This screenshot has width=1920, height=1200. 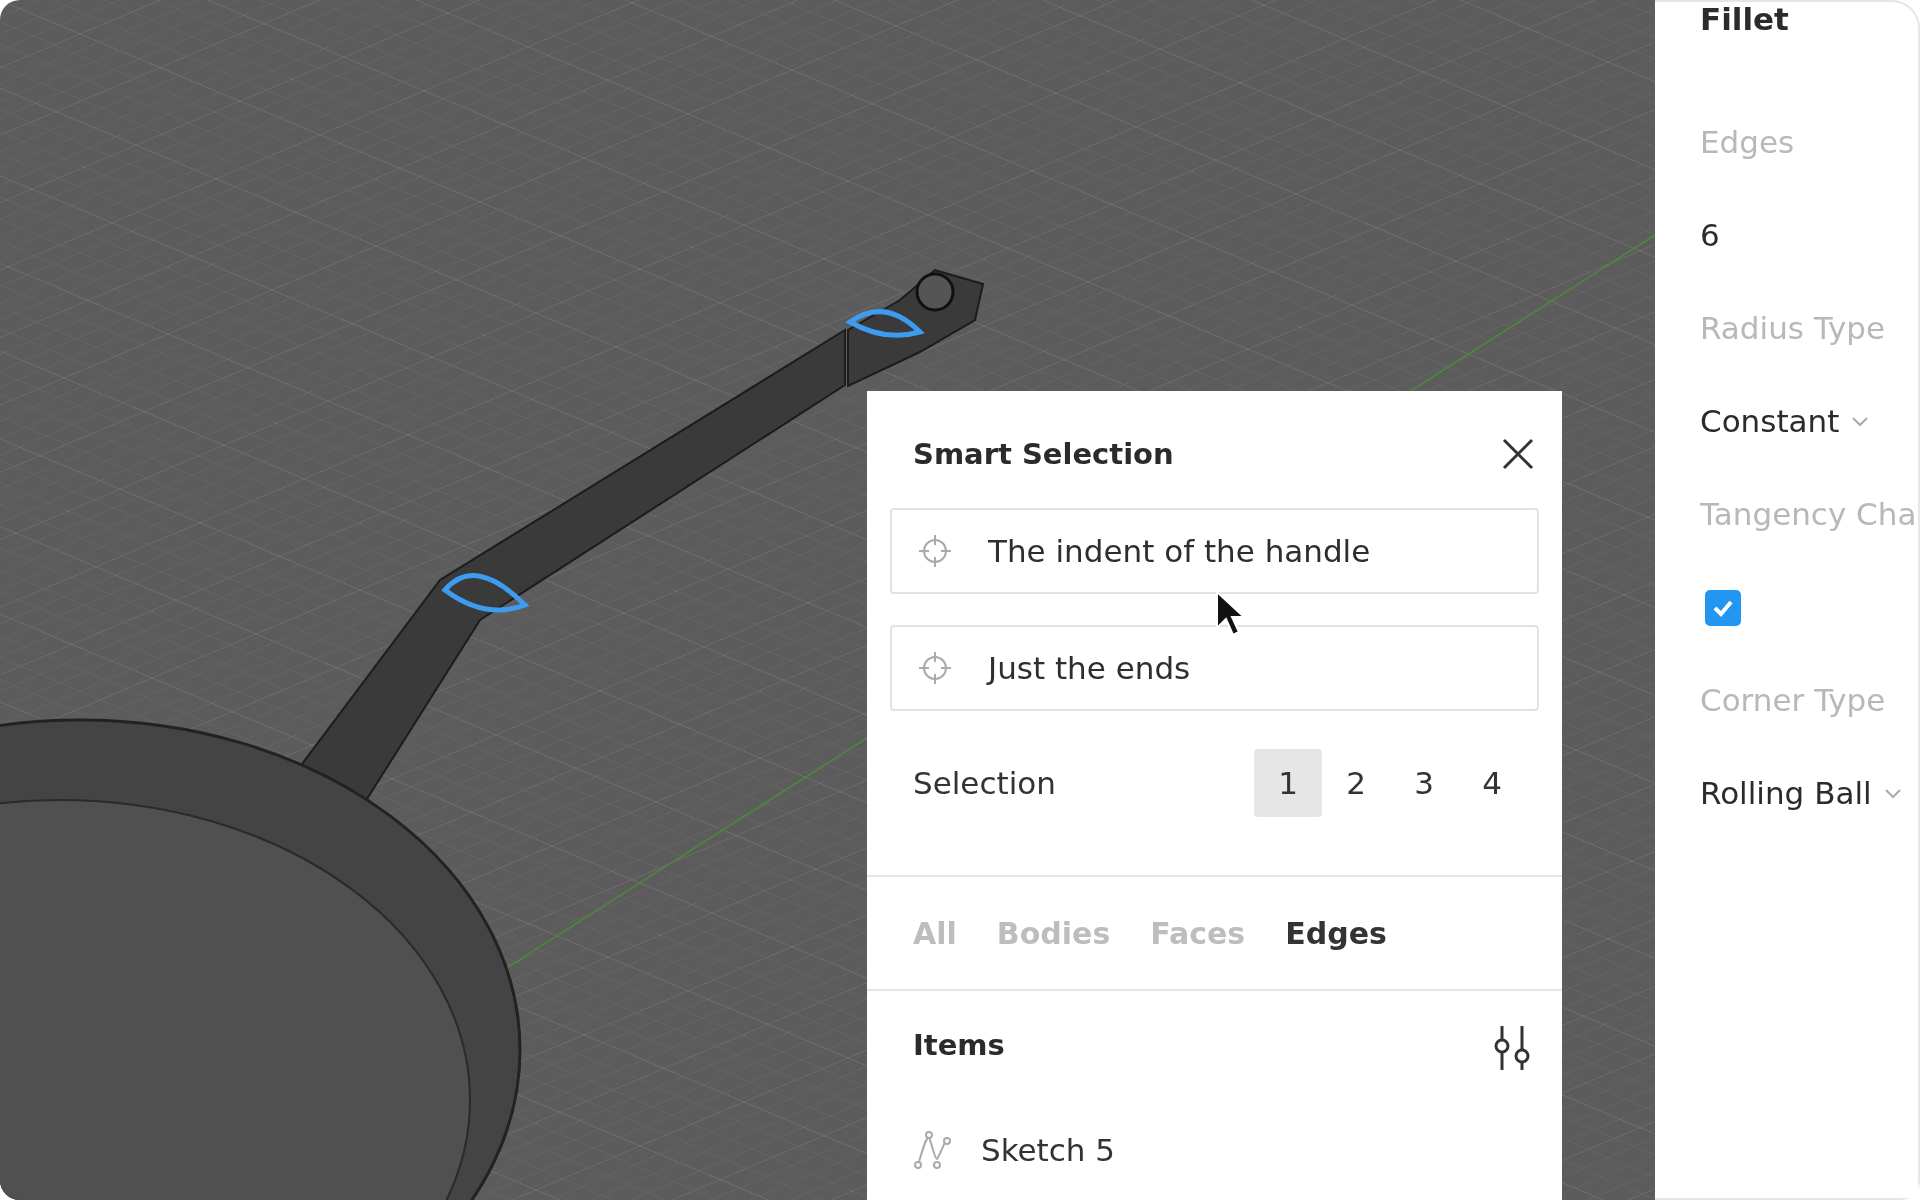 What do you see at coordinates (1288, 782) in the screenshot?
I see `selection-number: 1` at bounding box center [1288, 782].